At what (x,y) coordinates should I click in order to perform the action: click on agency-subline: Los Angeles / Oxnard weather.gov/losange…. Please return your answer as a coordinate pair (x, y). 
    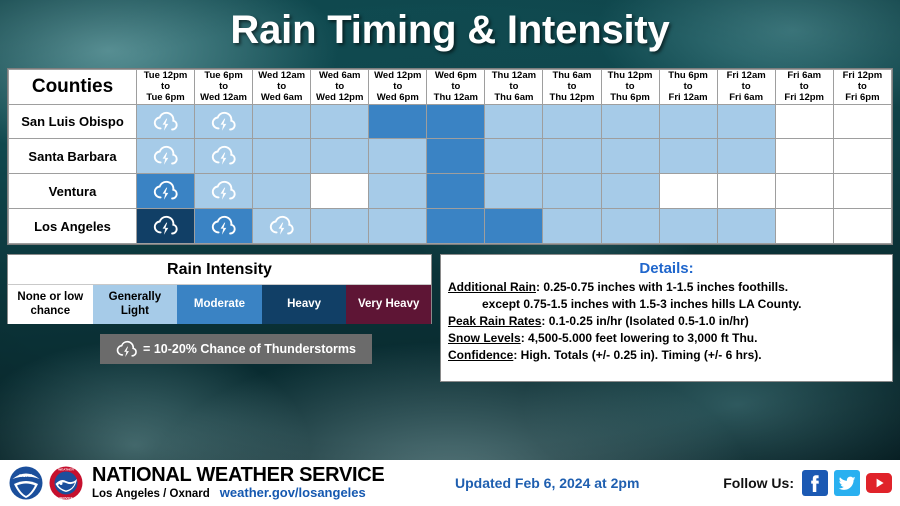
    Looking at the image, I should click on (238, 493).